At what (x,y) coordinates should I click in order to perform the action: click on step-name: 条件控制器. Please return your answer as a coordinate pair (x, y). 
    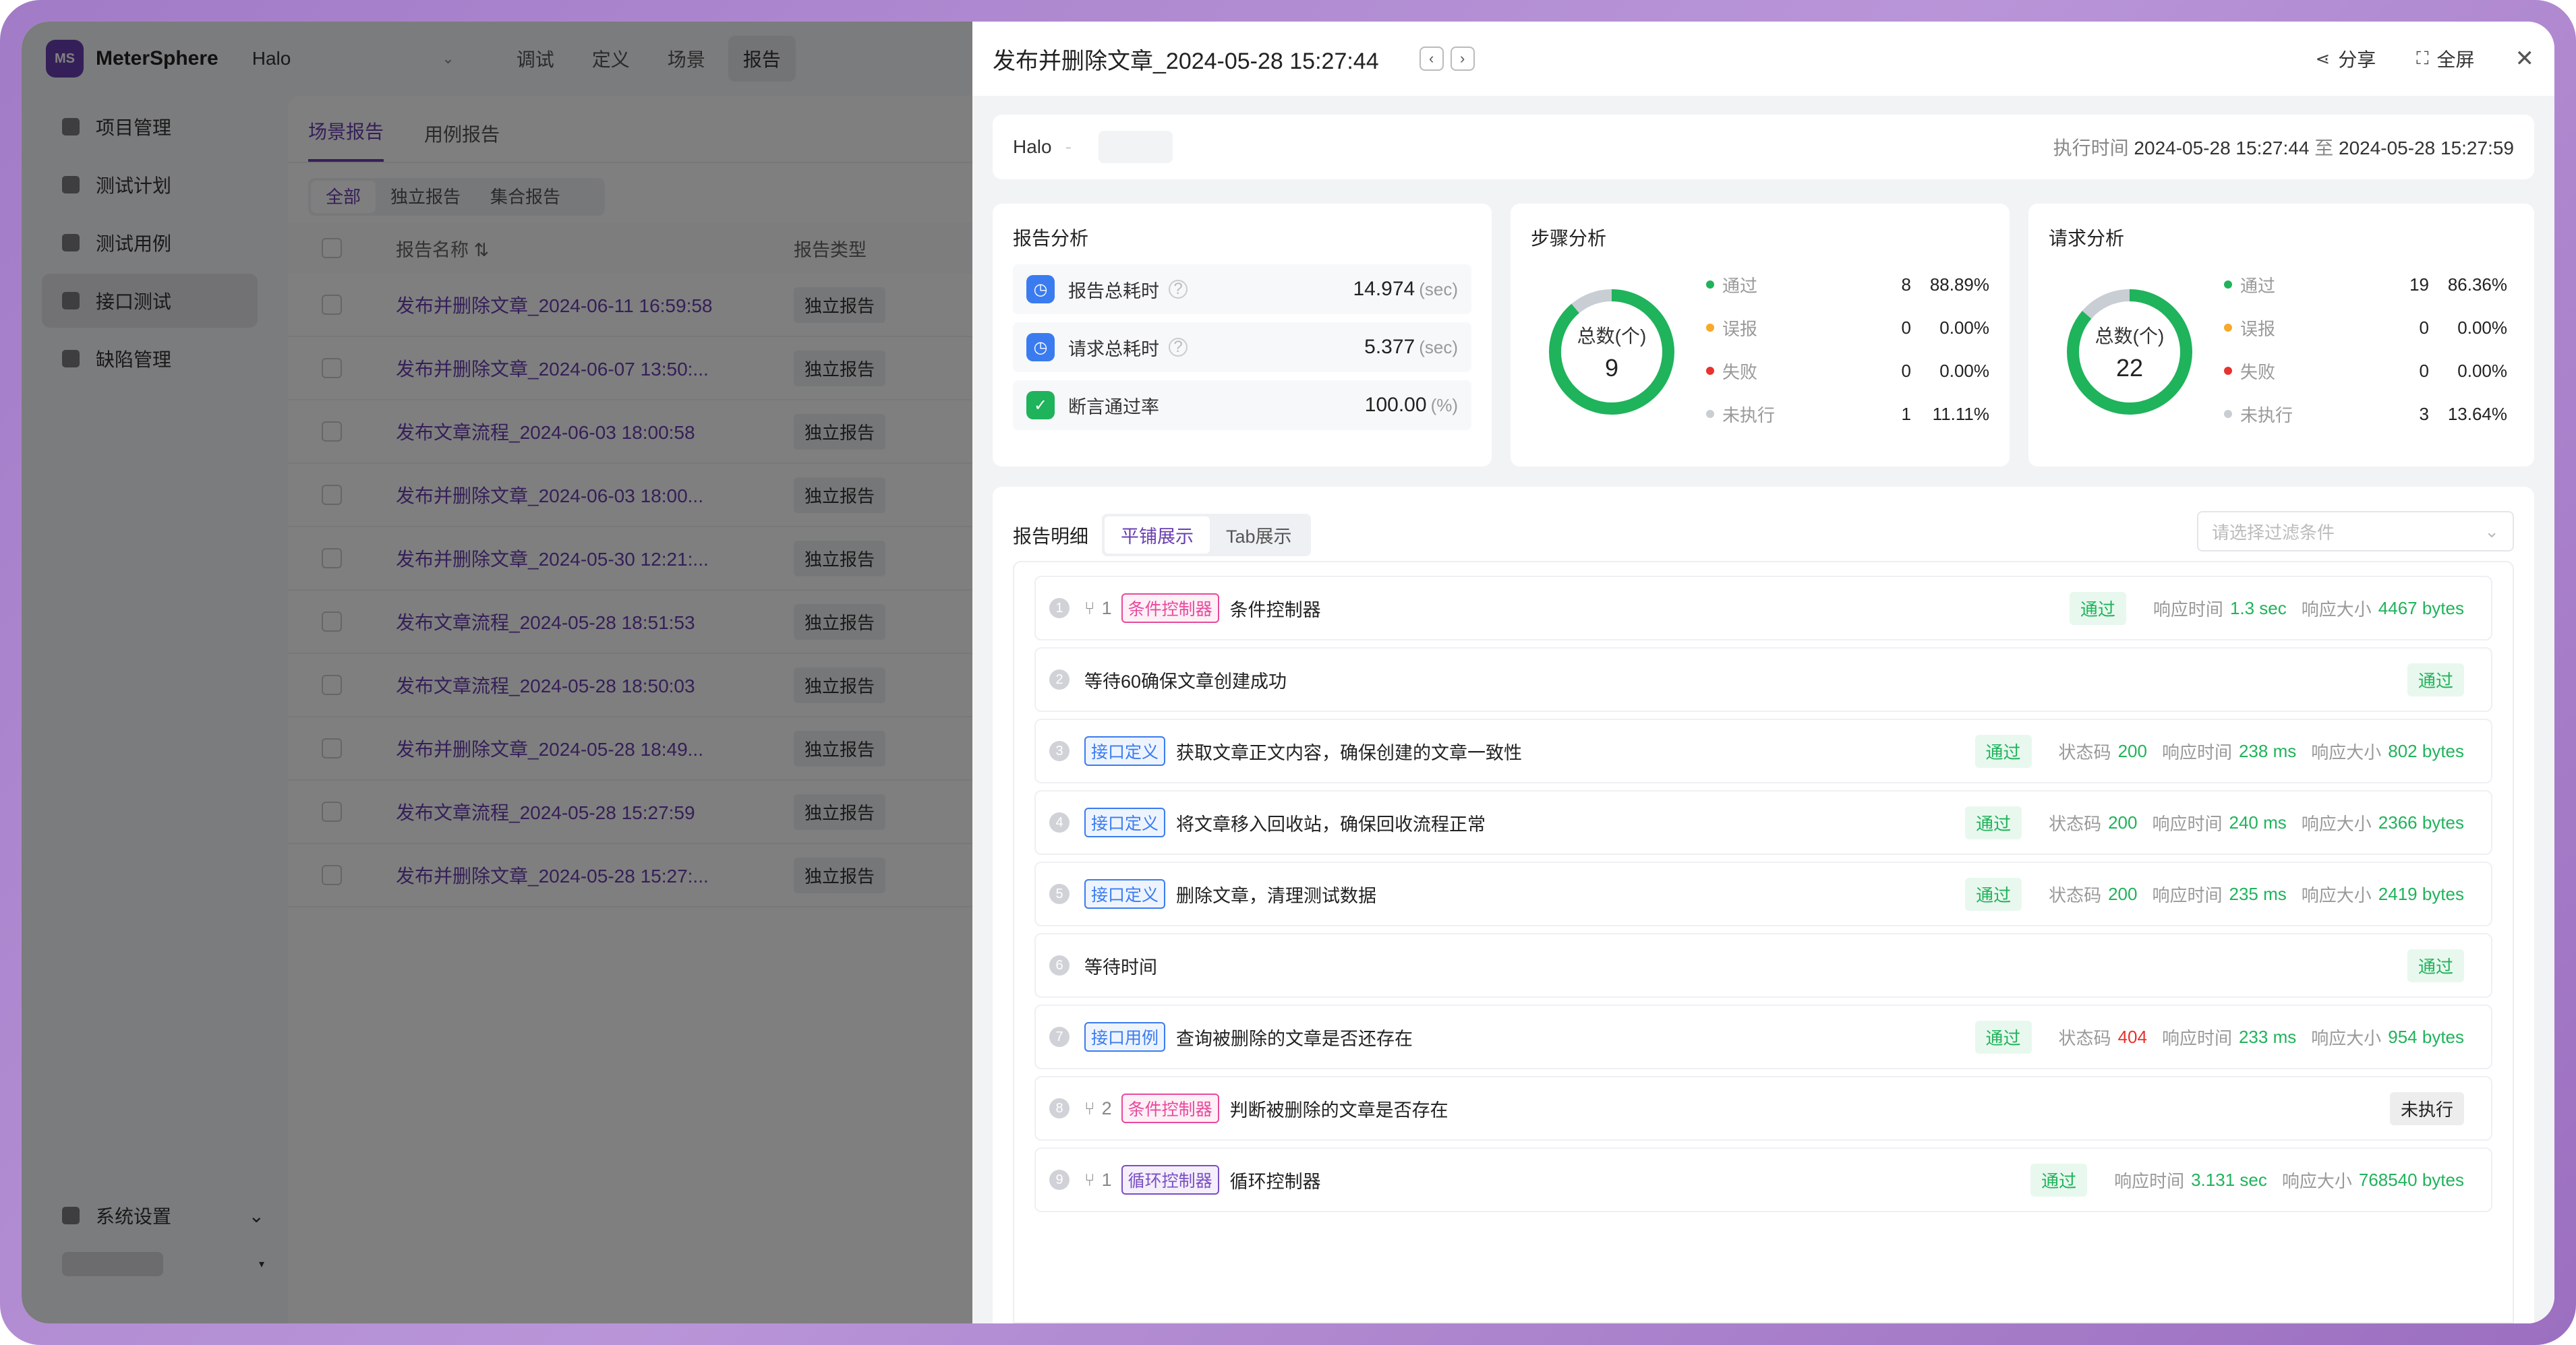
    Looking at the image, I should click on (1275, 609).